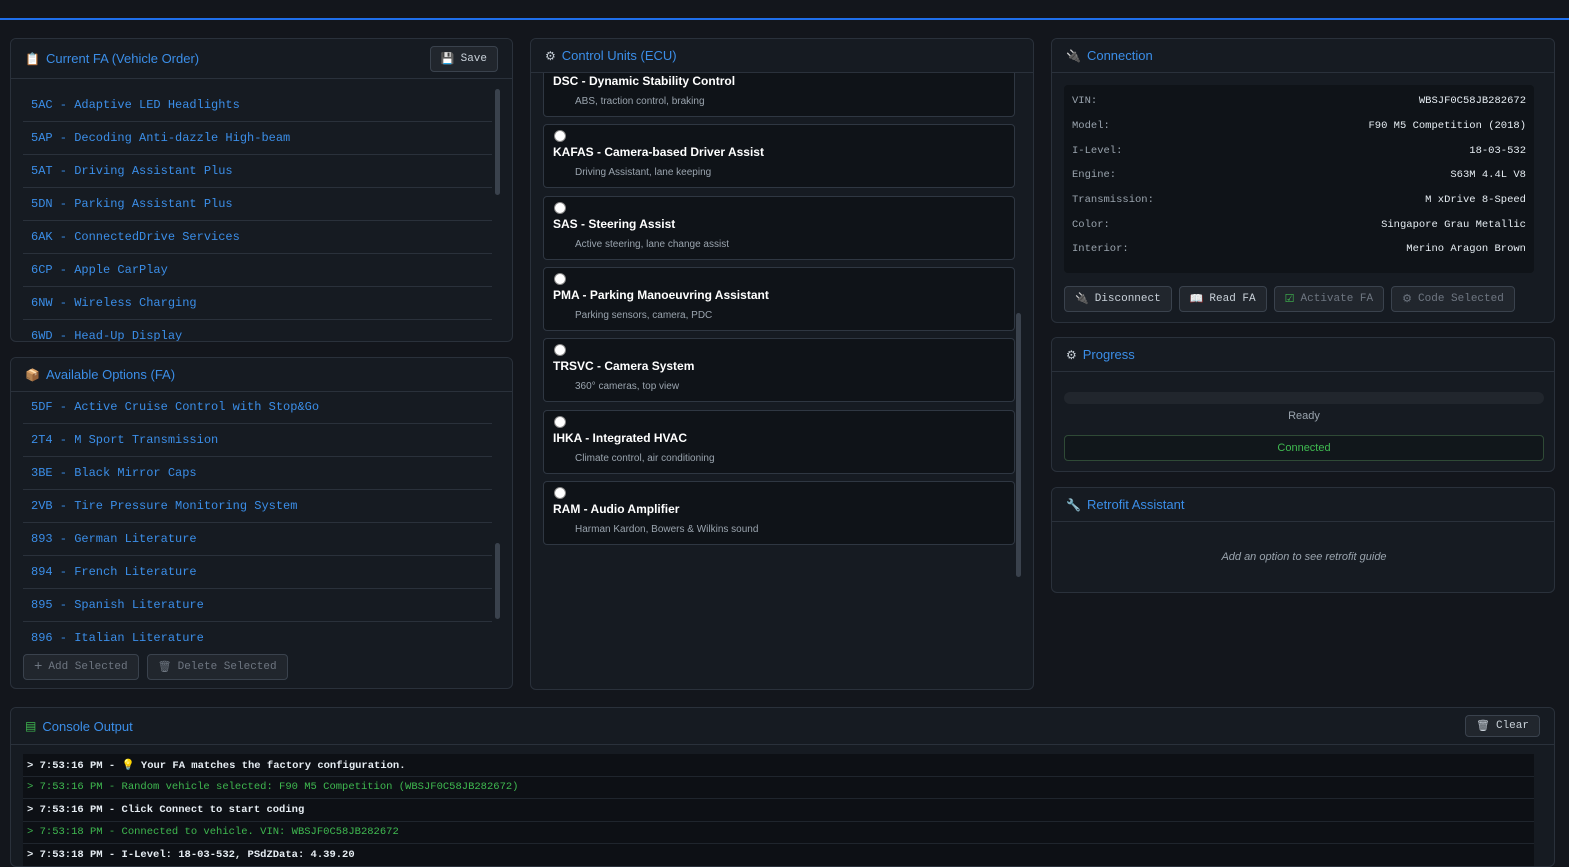  What do you see at coordinates (257, 506) in the screenshot?
I see `option-list-item: 2VB - Tire Pressure Monitoring System` at bounding box center [257, 506].